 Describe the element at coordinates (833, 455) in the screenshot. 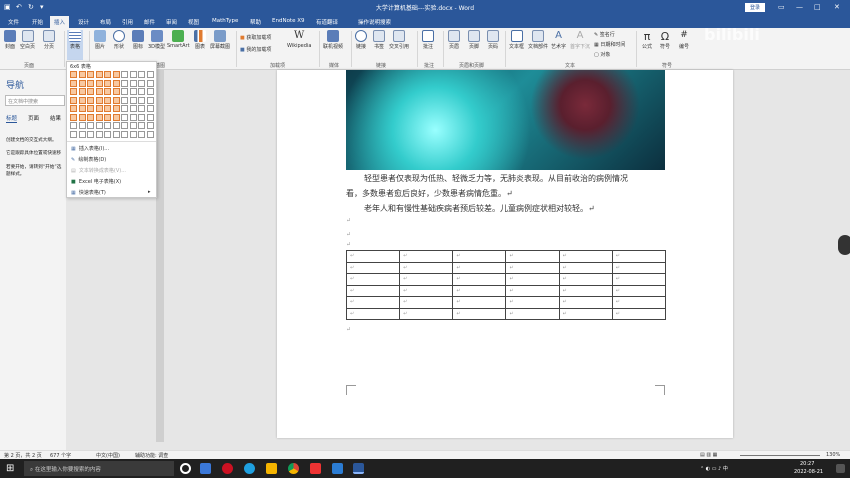

I see `zoom-level: 130%` at that location.